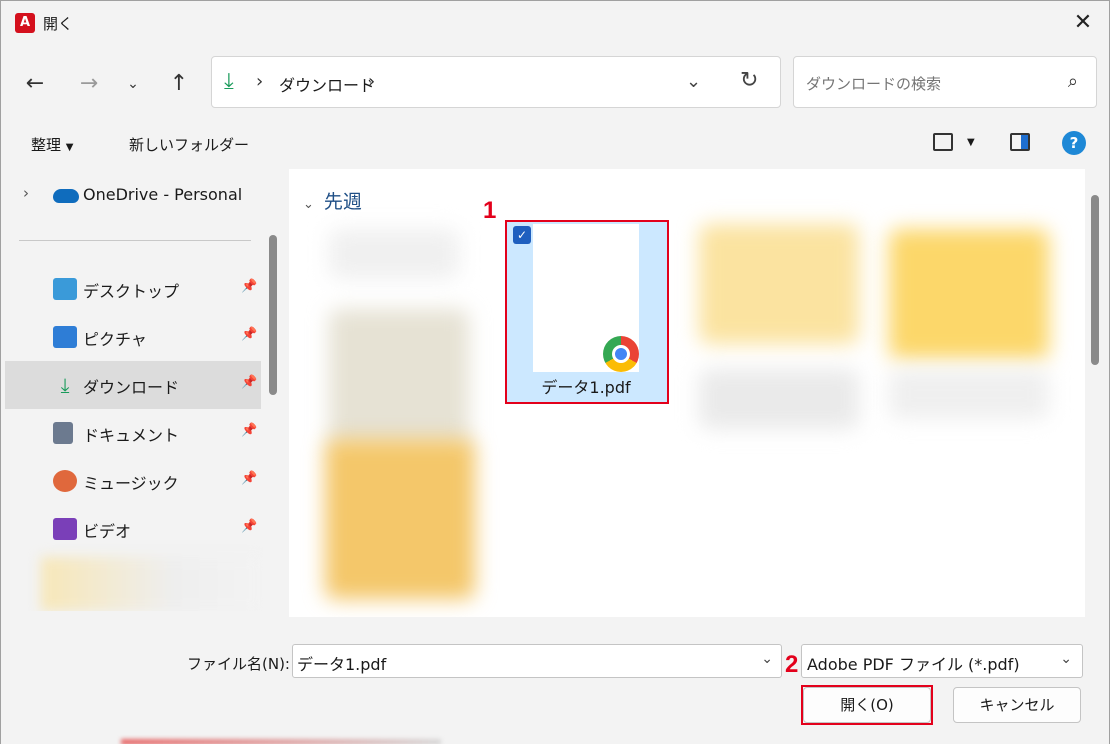  I want to click on sidebar-item-label: ダウンロード, so click(131, 387).